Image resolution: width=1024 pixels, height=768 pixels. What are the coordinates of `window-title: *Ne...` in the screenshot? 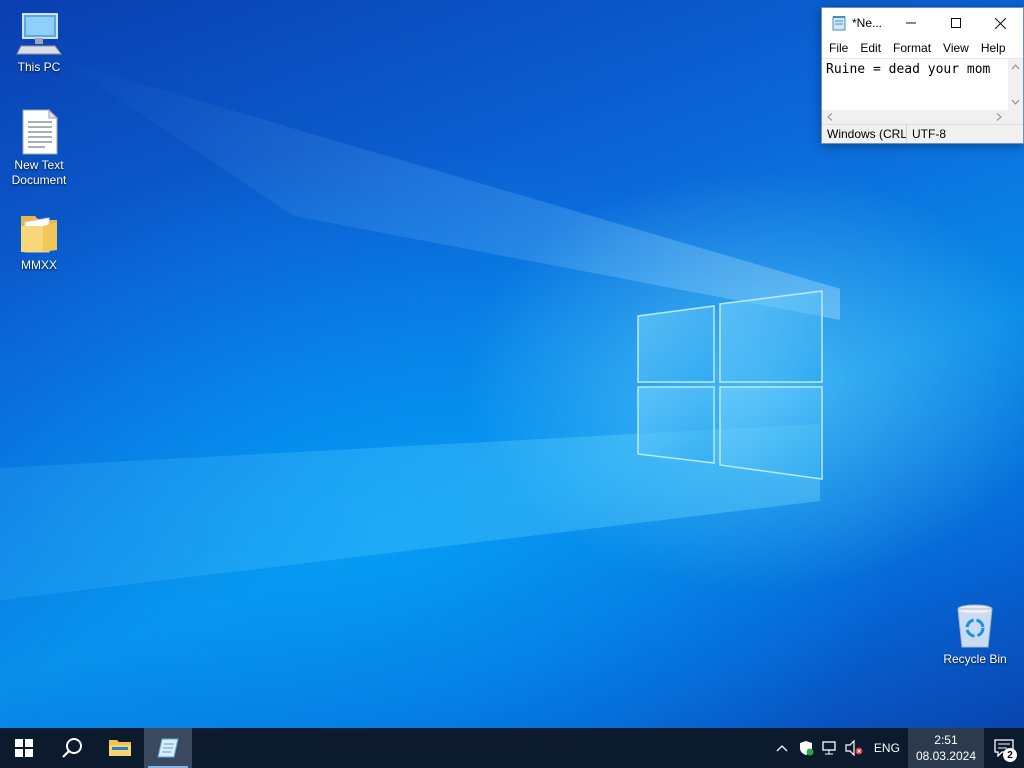 It's located at (867, 23).